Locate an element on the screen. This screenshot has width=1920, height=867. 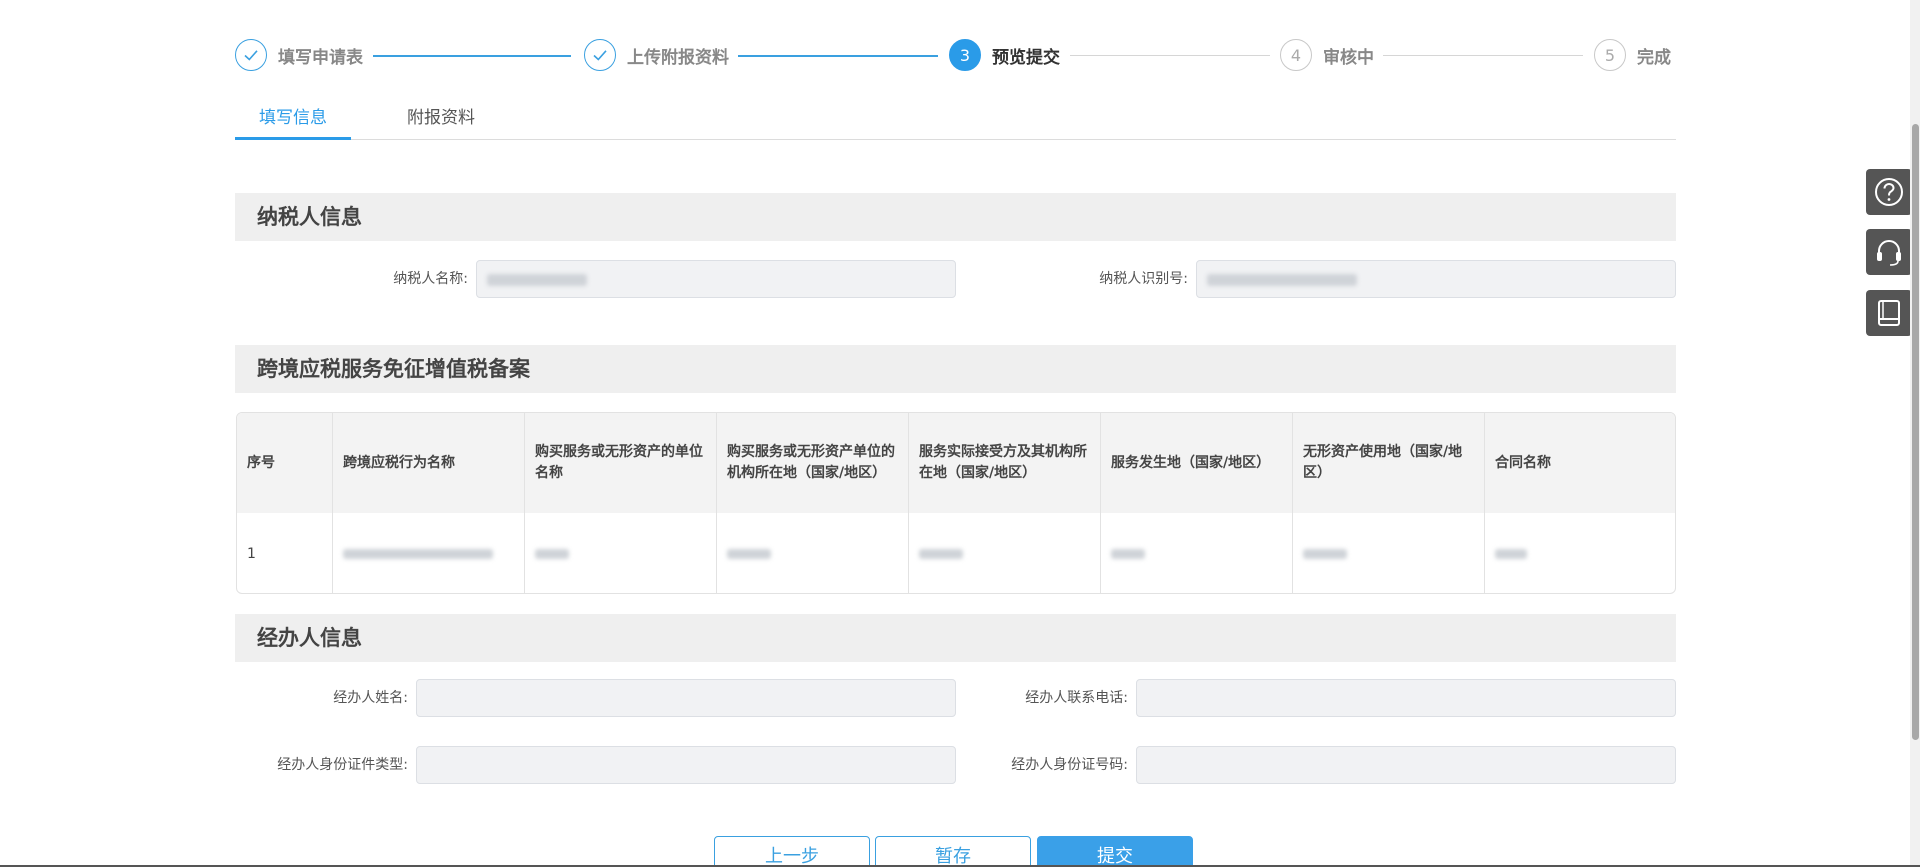
section-title: 纳税人信息 is located at coordinates (309, 217).